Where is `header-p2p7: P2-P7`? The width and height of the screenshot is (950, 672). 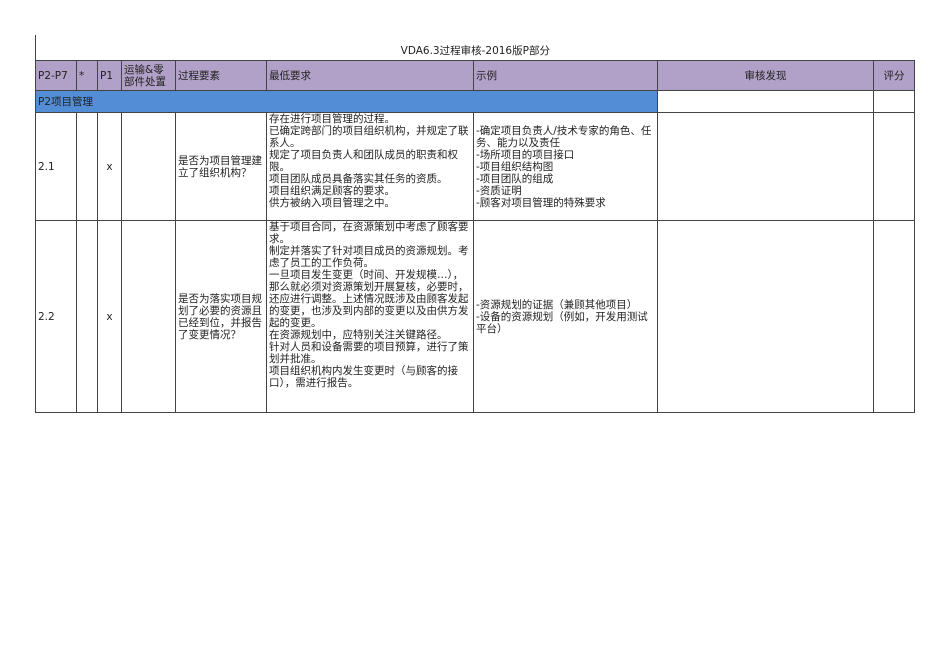
header-p2p7: P2-P7 is located at coordinates (56, 75).